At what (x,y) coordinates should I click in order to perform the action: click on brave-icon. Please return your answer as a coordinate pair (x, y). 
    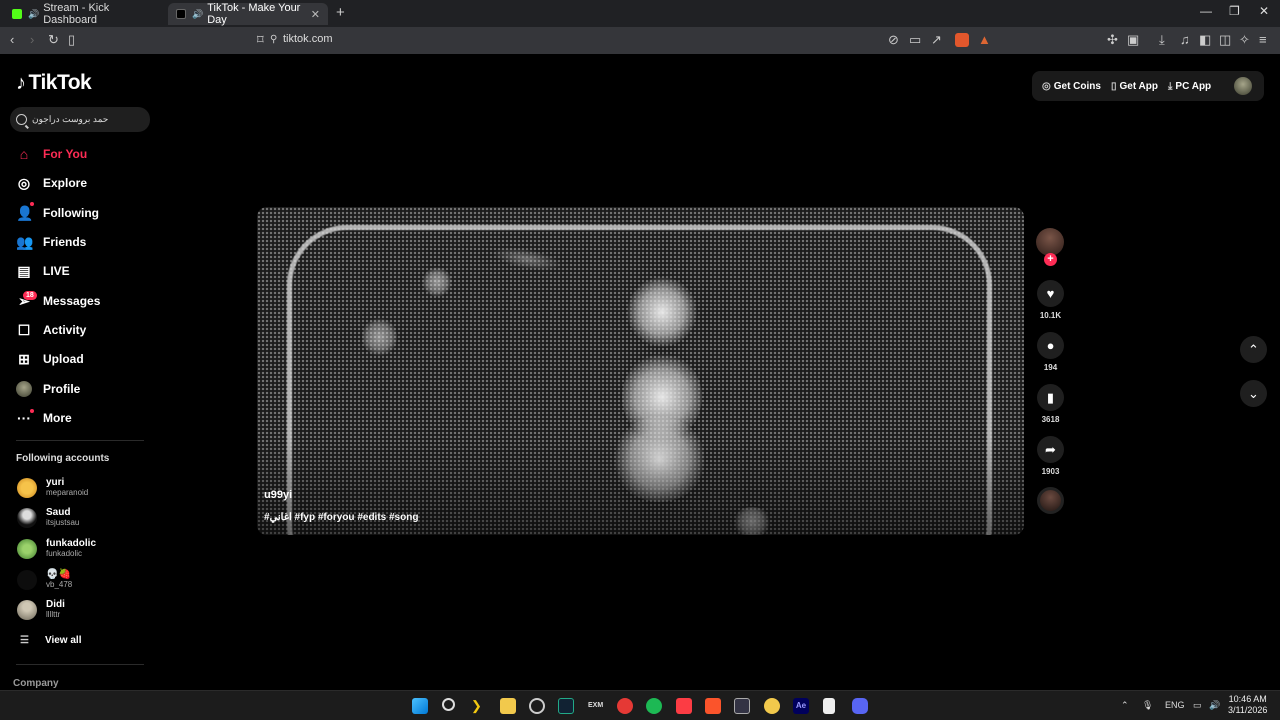
    Looking at the image, I should click on (713, 706).